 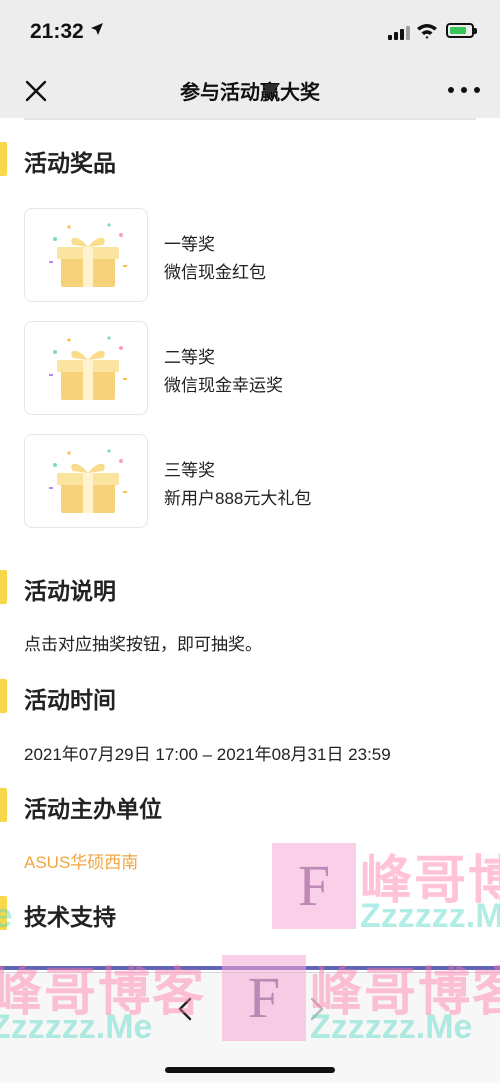 What do you see at coordinates (250, 31) in the screenshot?
I see `status-bar: 21:32` at bounding box center [250, 31].